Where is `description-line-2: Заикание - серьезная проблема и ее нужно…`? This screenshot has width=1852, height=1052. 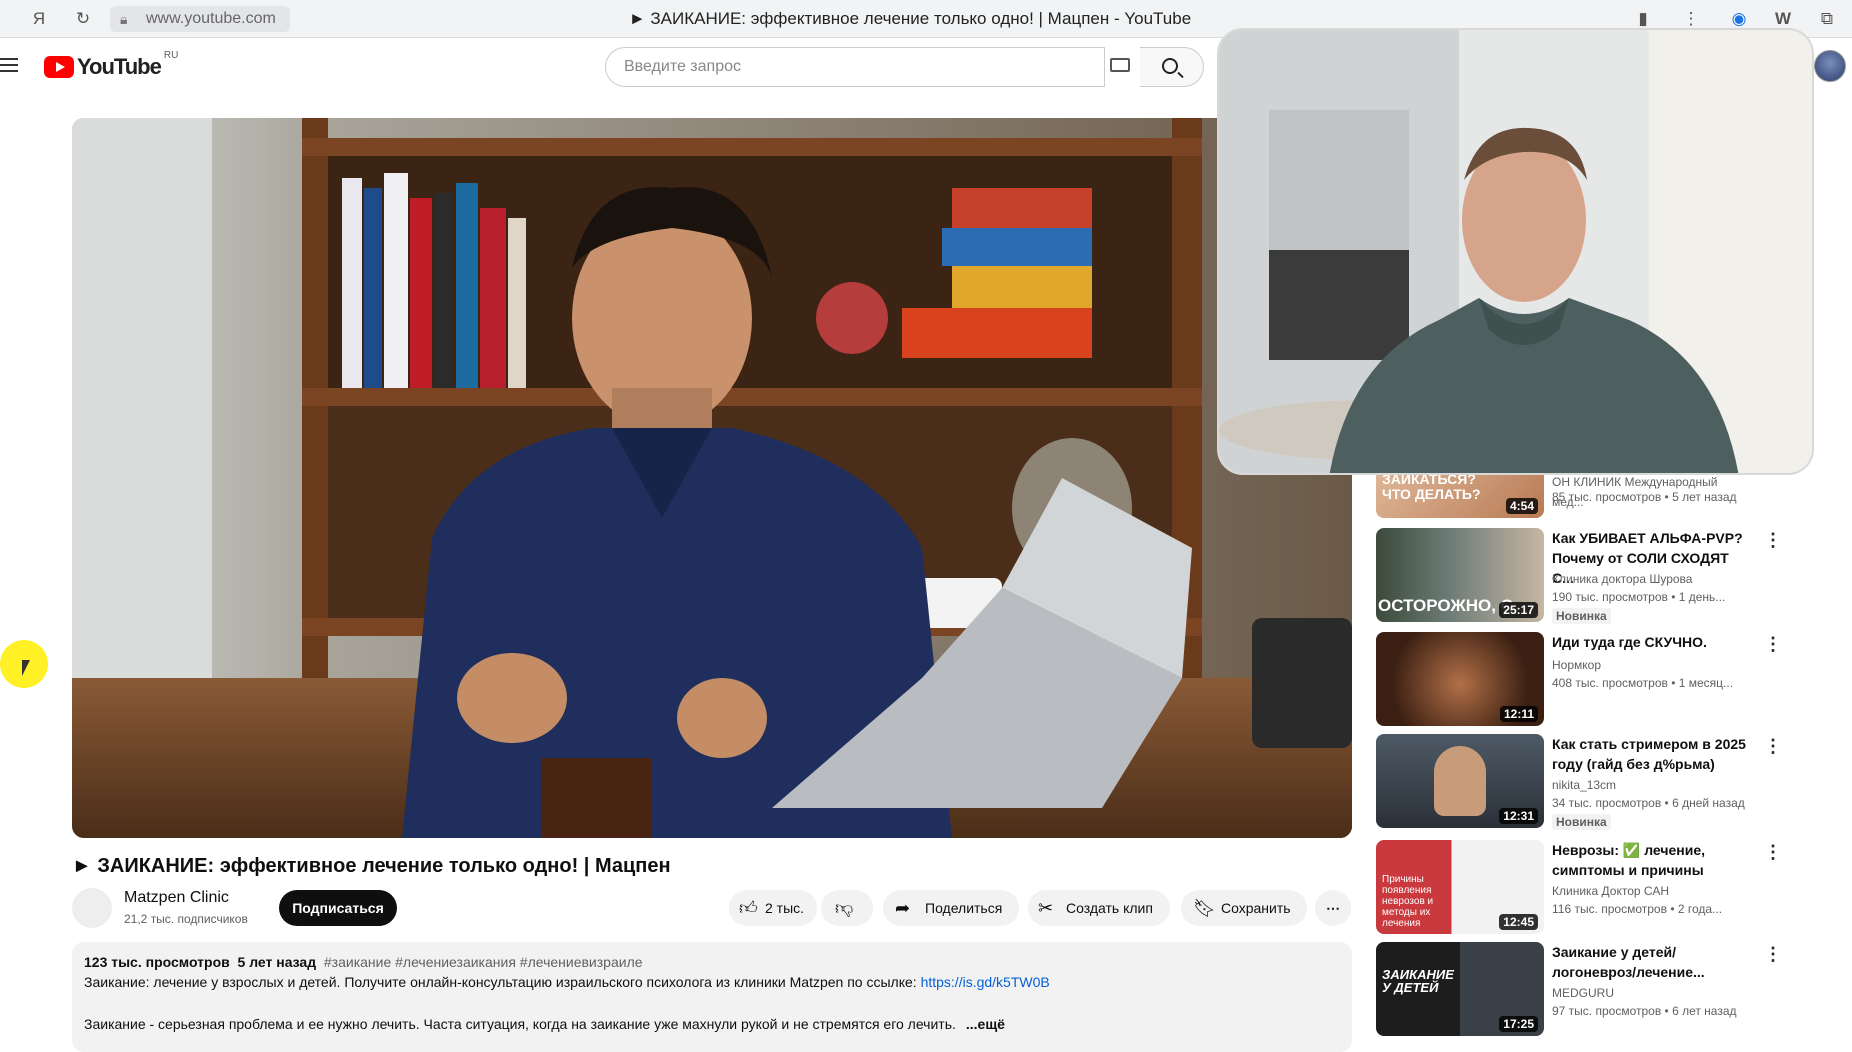
description-line-2: Заикание - серьезная проблема и ее нужно… is located at coordinates (544, 1024).